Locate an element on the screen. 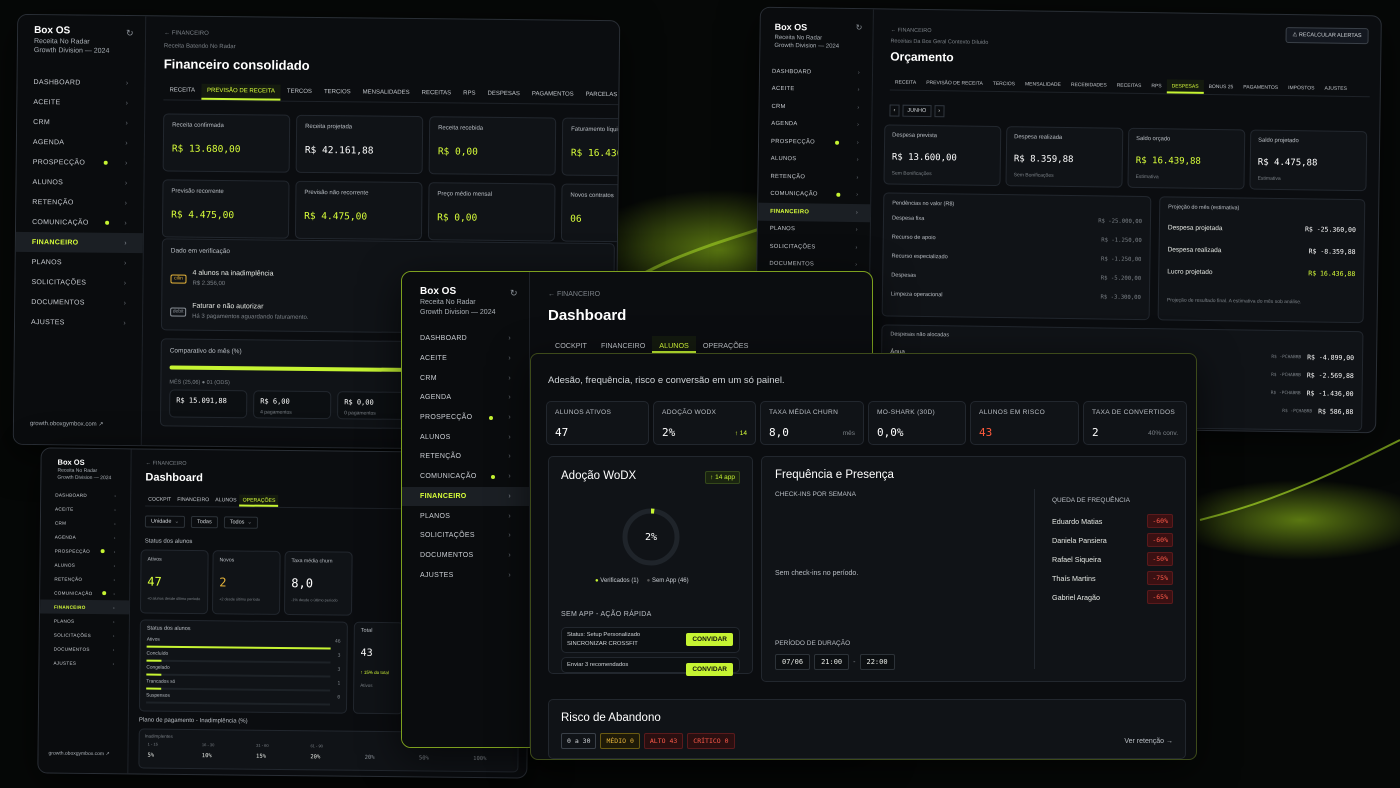  tab-mensalidade: MENSALIDADE is located at coordinates (1043, 84).